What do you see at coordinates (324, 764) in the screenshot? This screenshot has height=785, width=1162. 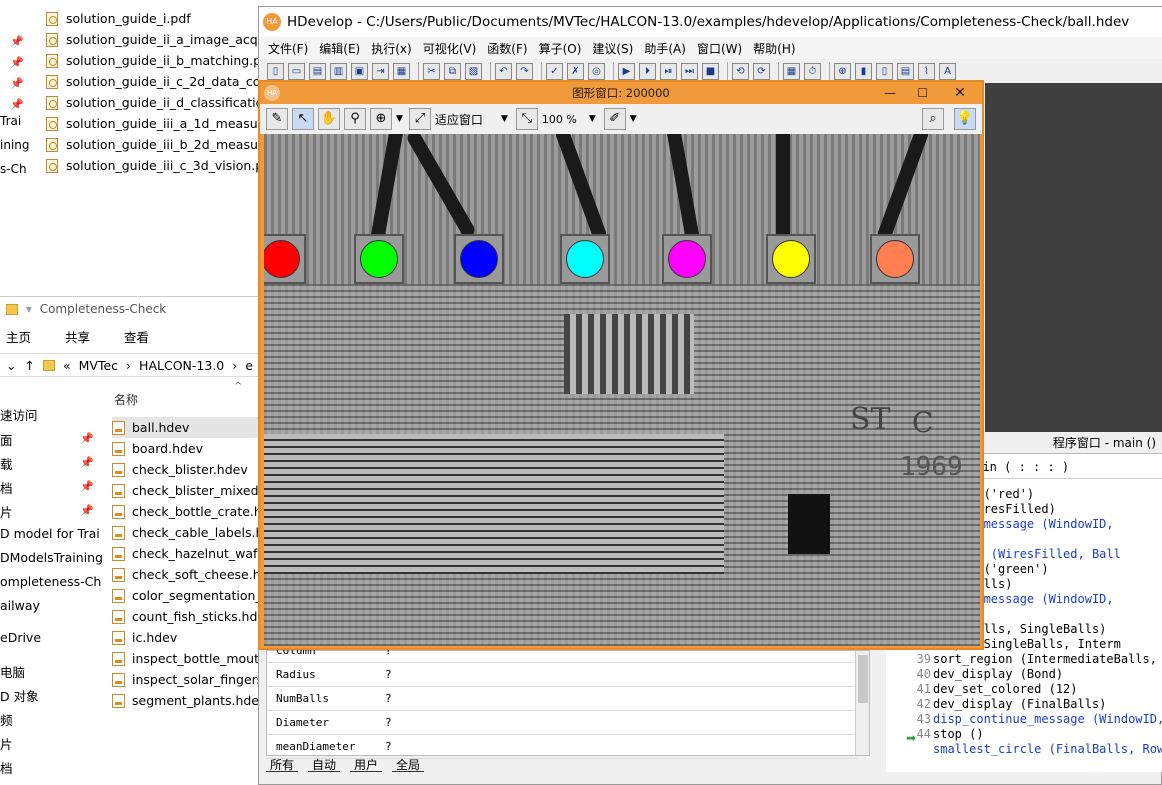 I see `tab-auto: 自动` at bounding box center [324, 764].